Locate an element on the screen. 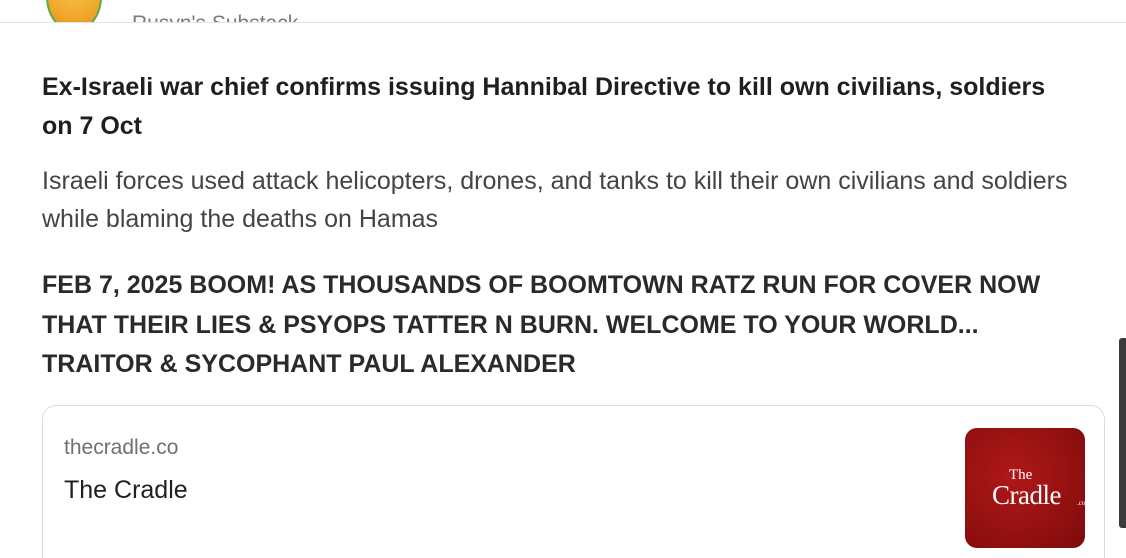 This screenshot has width=1126, height=558. author-avatar is located at coordinates (74, 11).